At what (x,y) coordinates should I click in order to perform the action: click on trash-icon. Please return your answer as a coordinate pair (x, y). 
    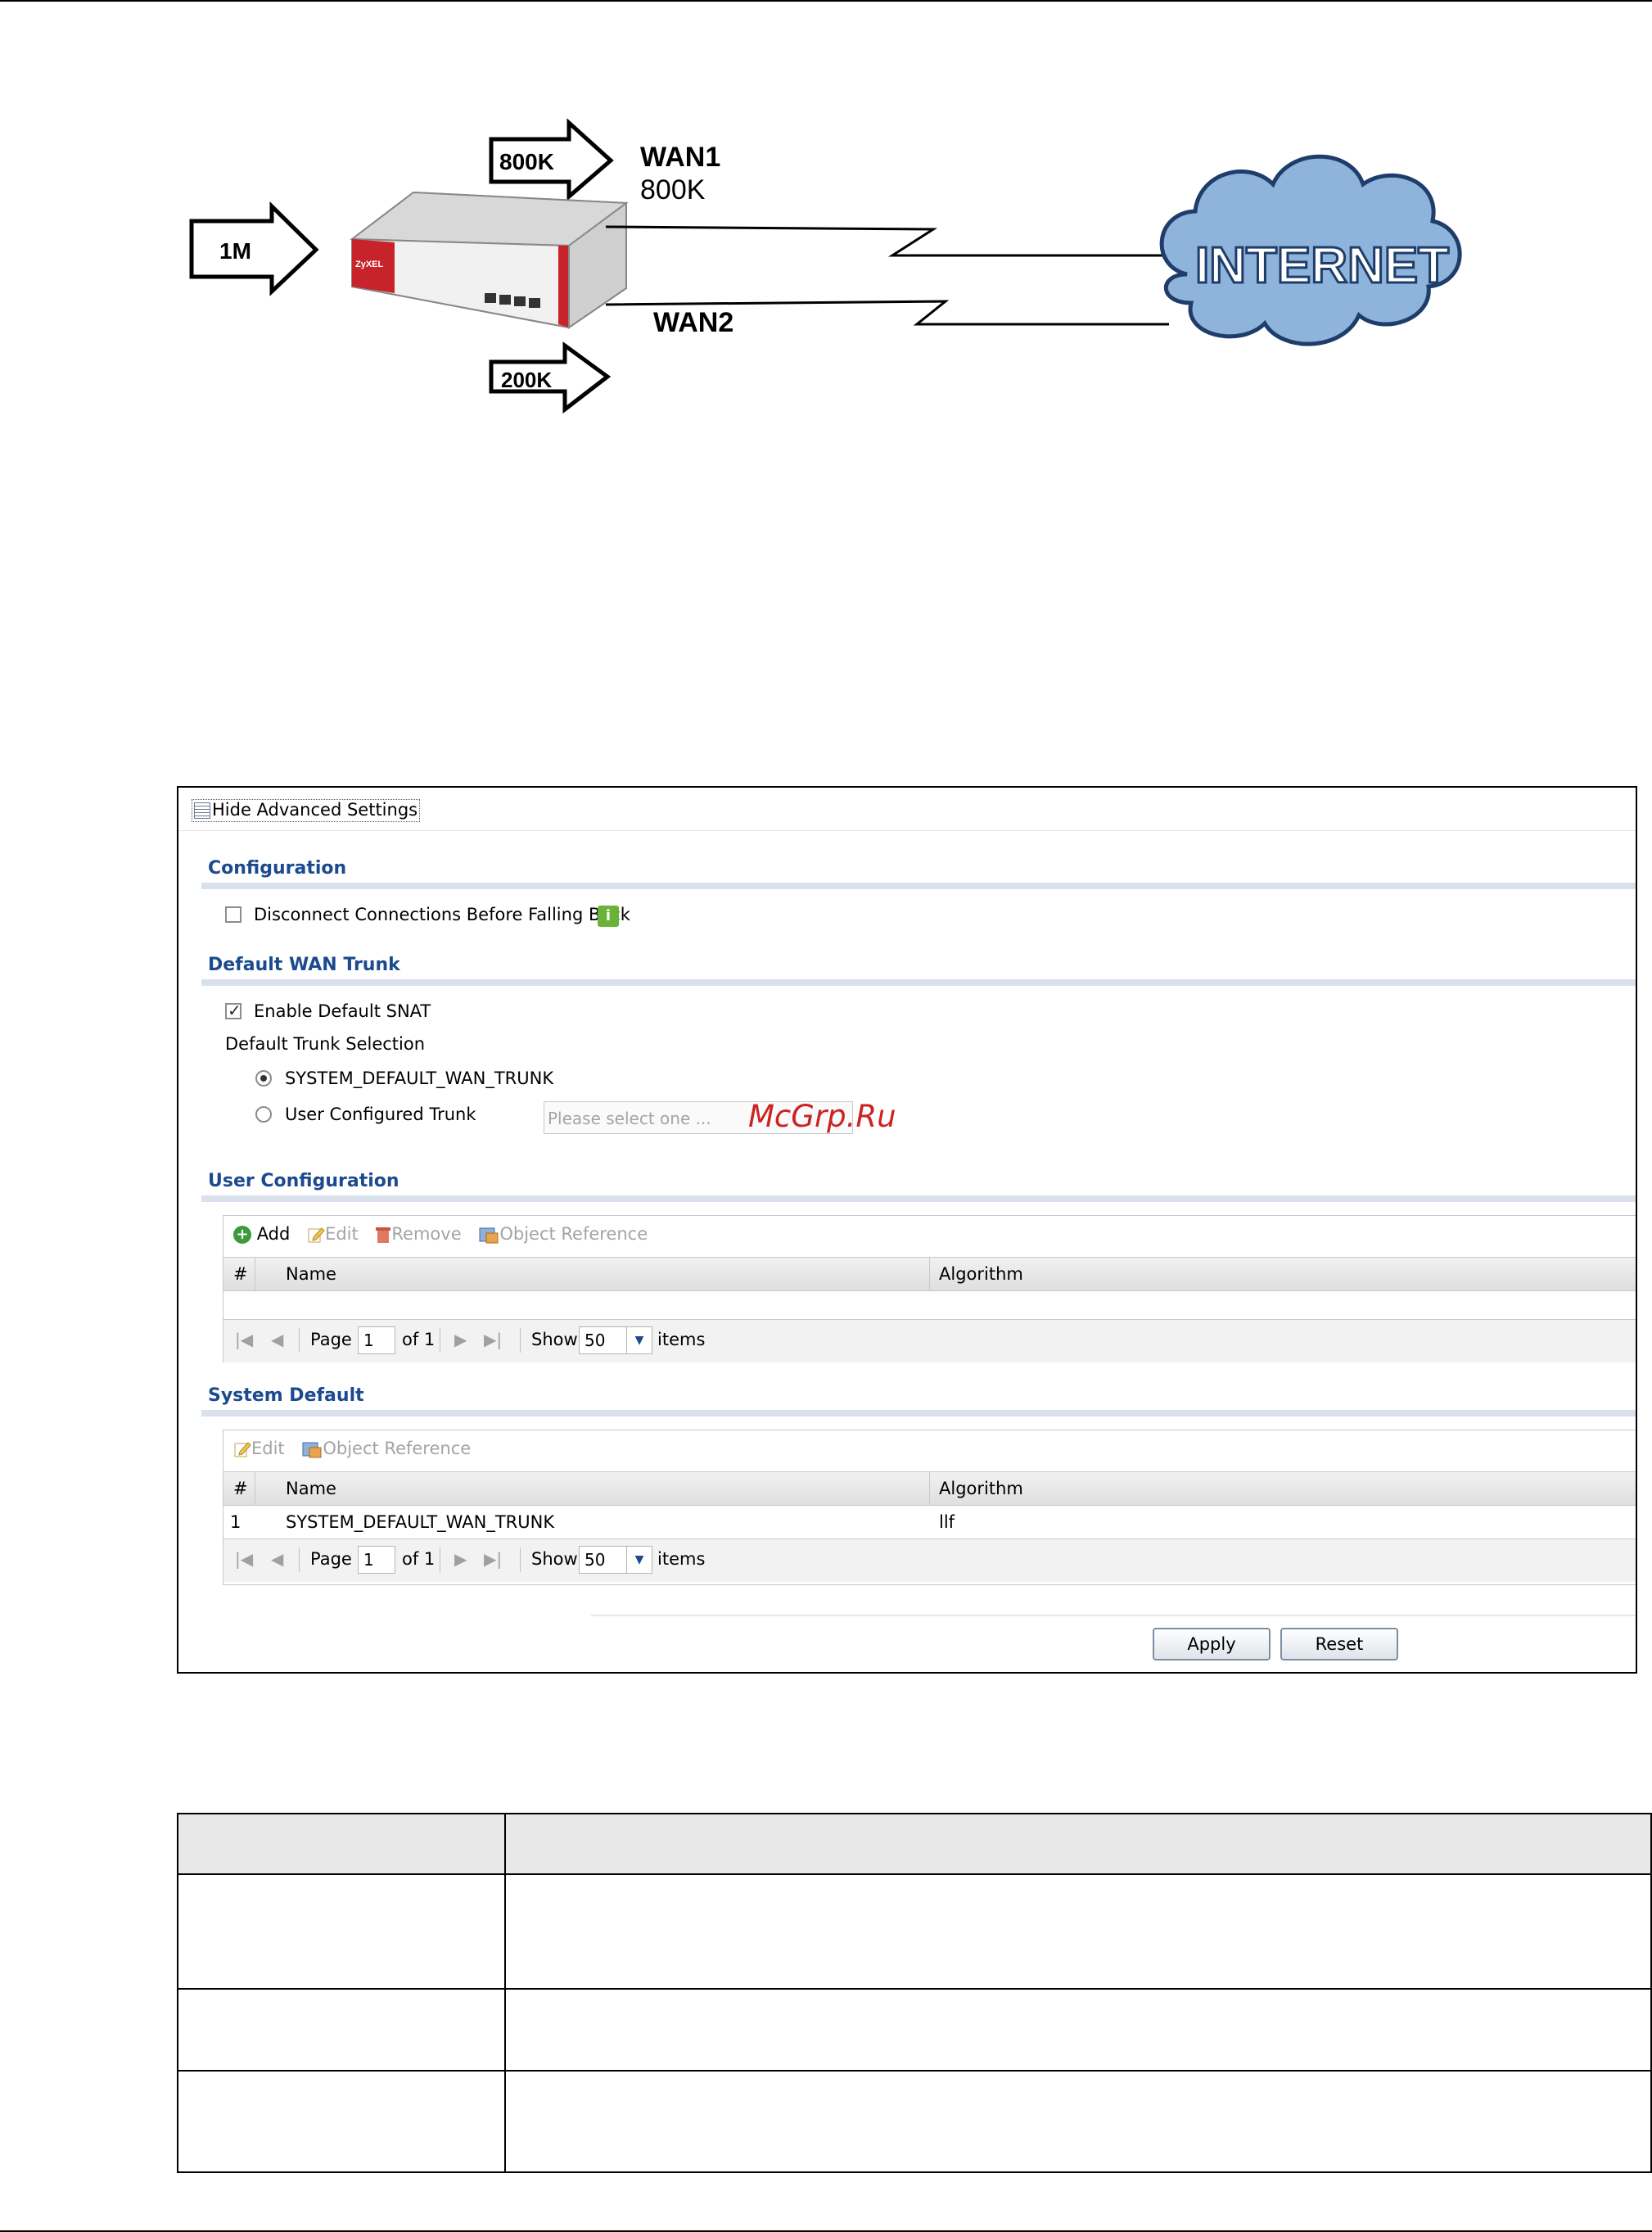
    Looking at the image, I should click on (383, 1235).